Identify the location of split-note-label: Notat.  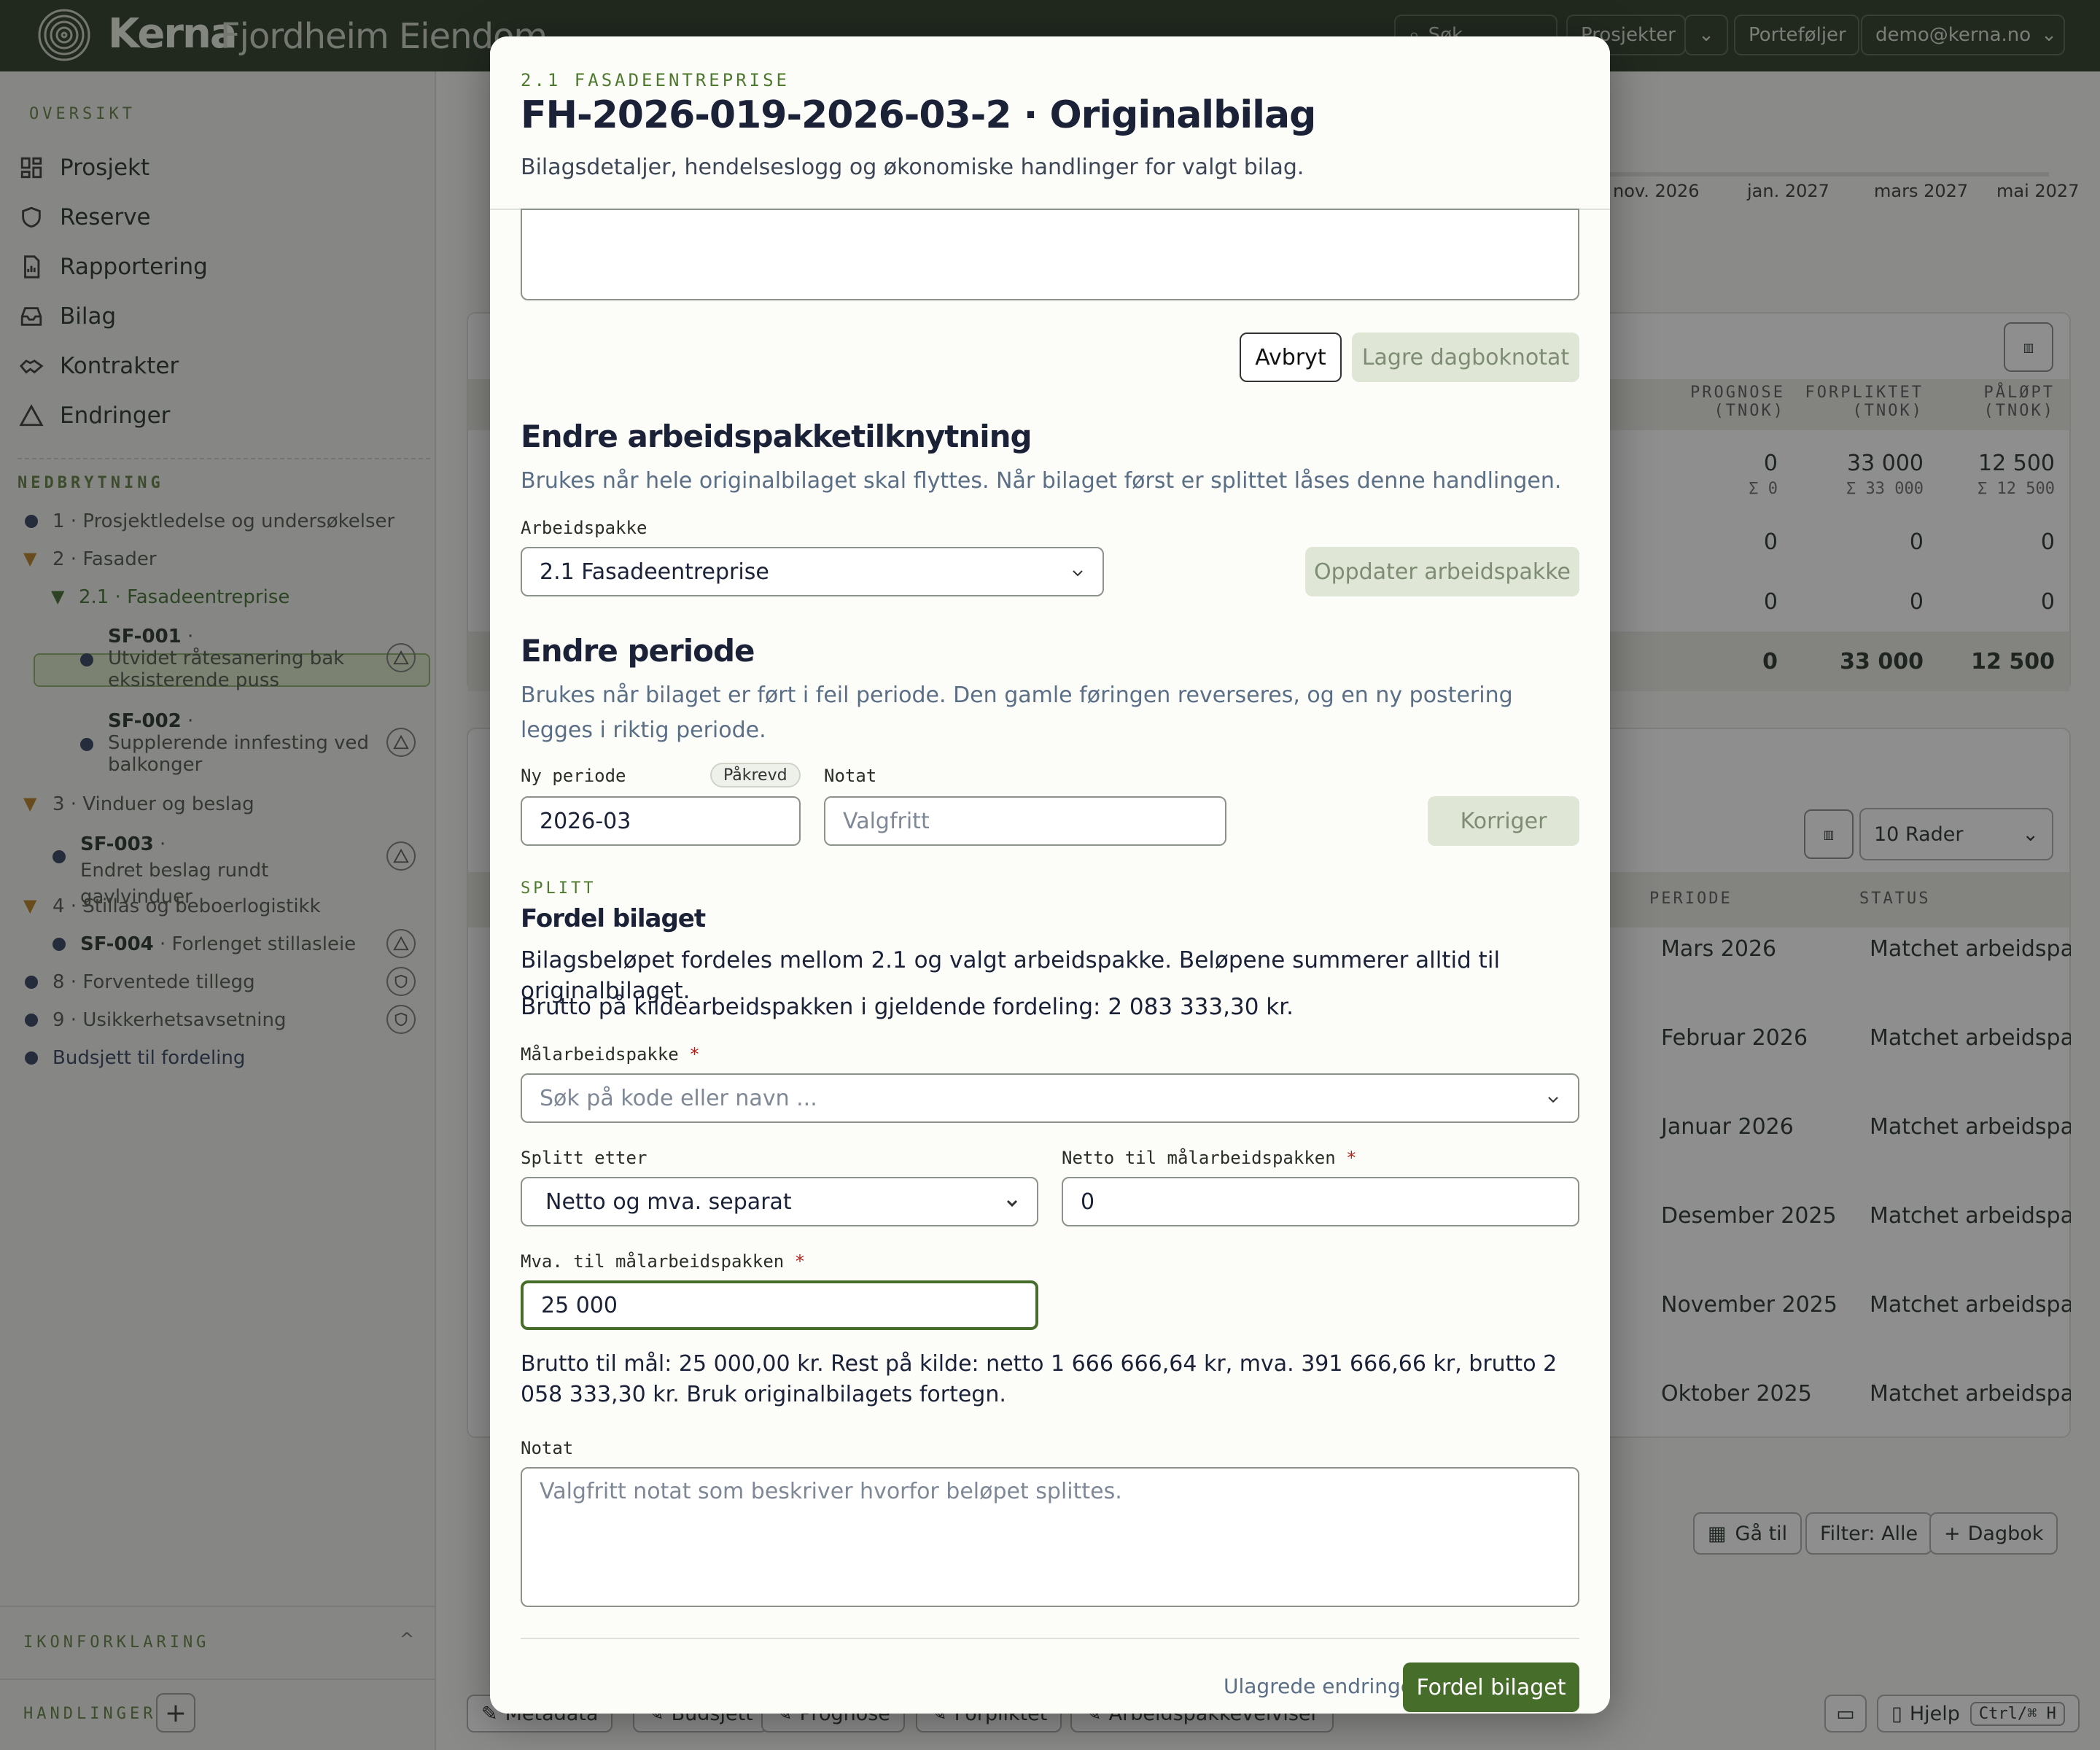
(547, 1448).